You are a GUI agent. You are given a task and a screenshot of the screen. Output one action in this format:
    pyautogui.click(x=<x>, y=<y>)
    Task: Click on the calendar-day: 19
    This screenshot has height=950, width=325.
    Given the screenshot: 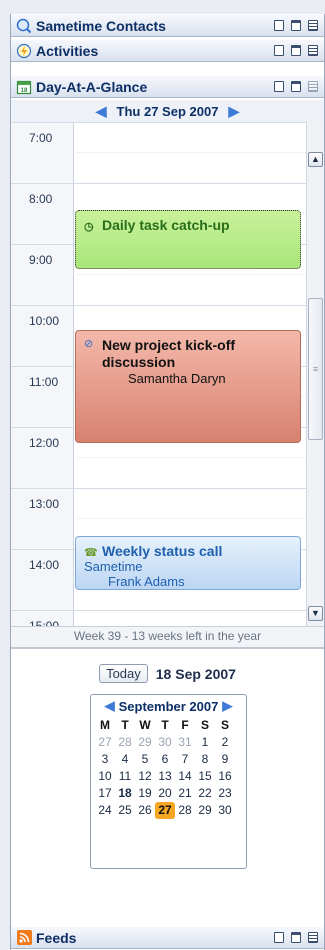 What is the action you would take?
    pyautogui.click(x=145, y=793)
    